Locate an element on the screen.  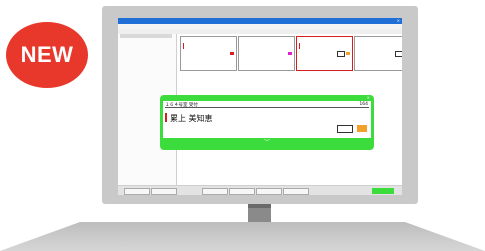
popup-red-bar is located at coordinates (166, 117).